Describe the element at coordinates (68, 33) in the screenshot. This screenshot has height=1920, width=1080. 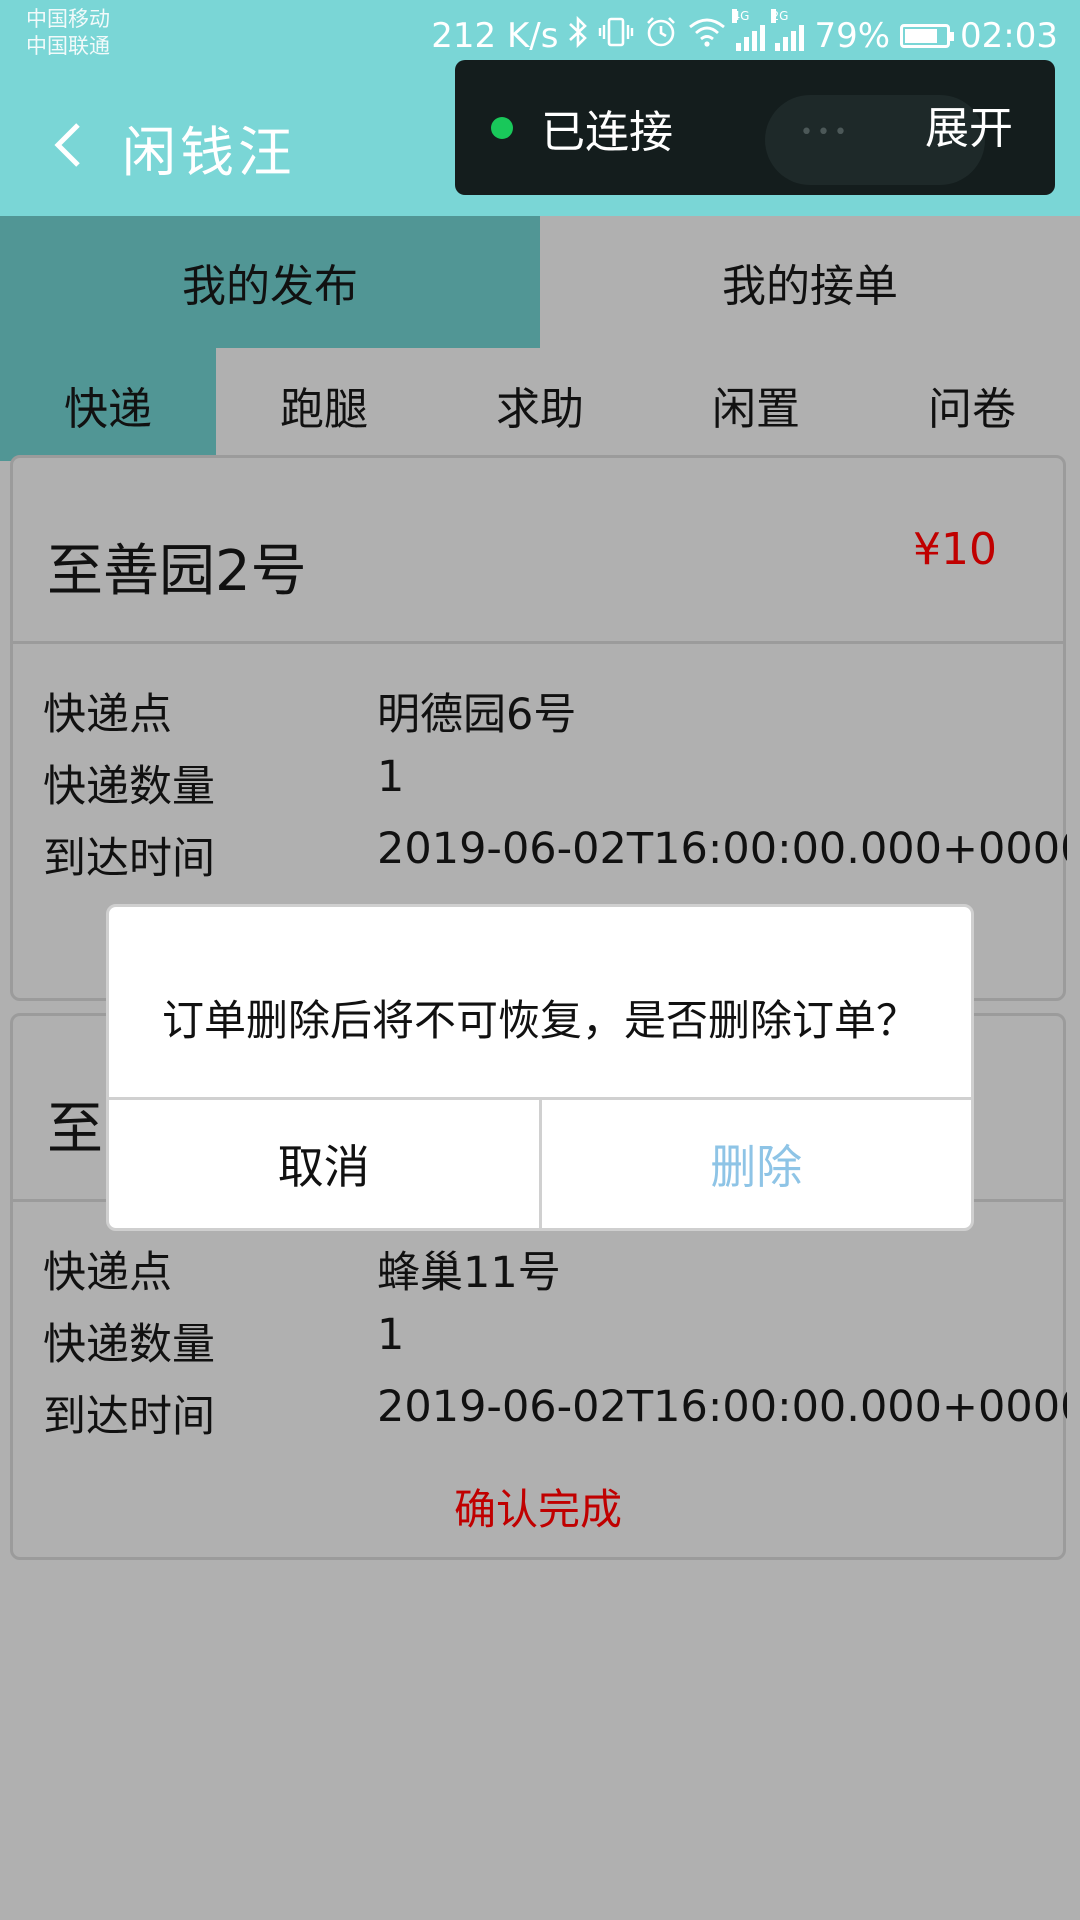
I see `carrier-info: 中国移动 中国联通` at that location.